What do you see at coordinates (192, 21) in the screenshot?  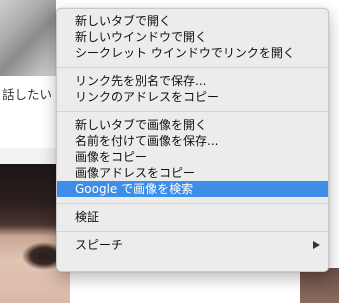 I see `menu-item-open-in-new-tab: 新しいタブで開く` at bounding box center [192, 21].